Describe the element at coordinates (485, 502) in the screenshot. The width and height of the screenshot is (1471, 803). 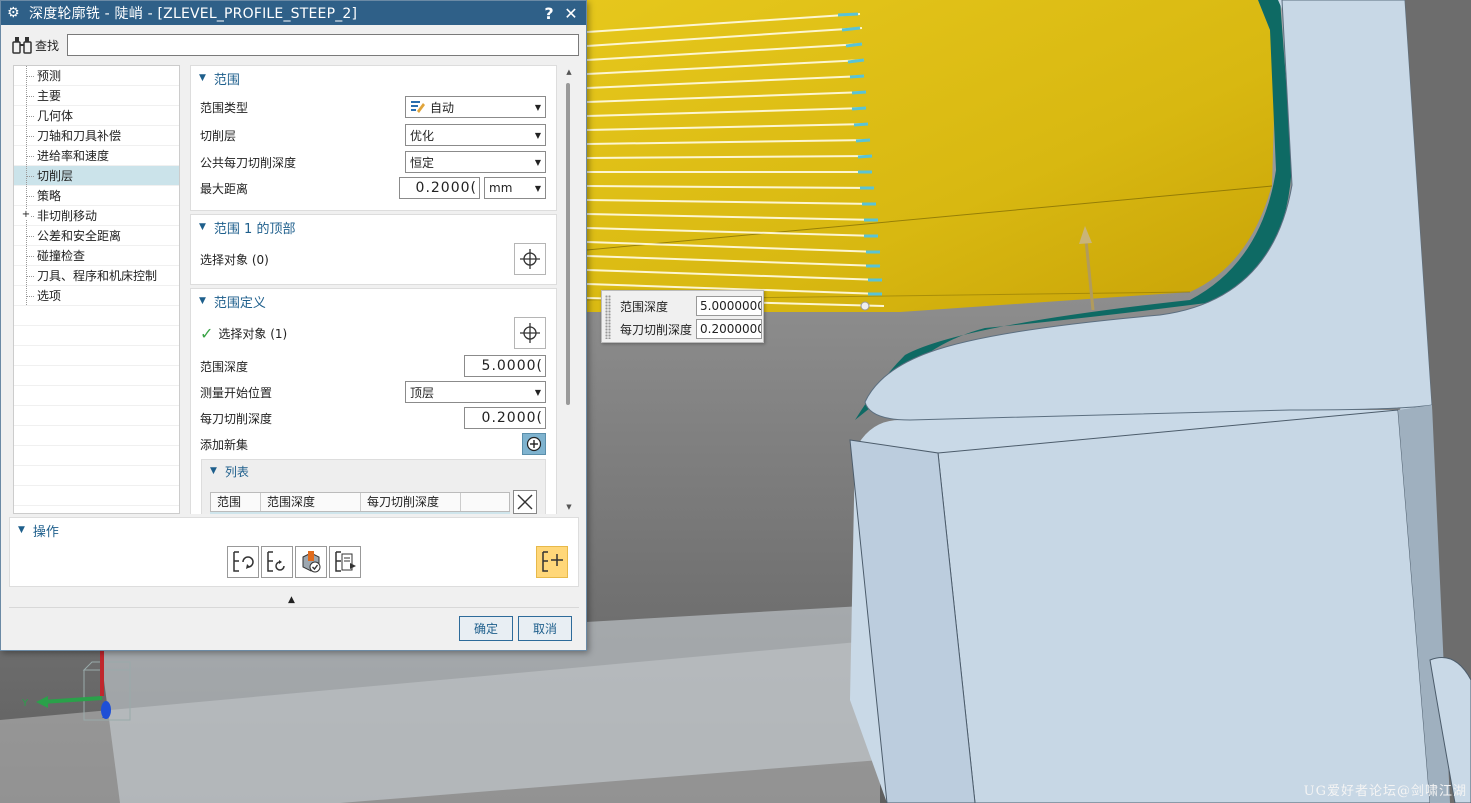
I see `column-header-extra` at that location.